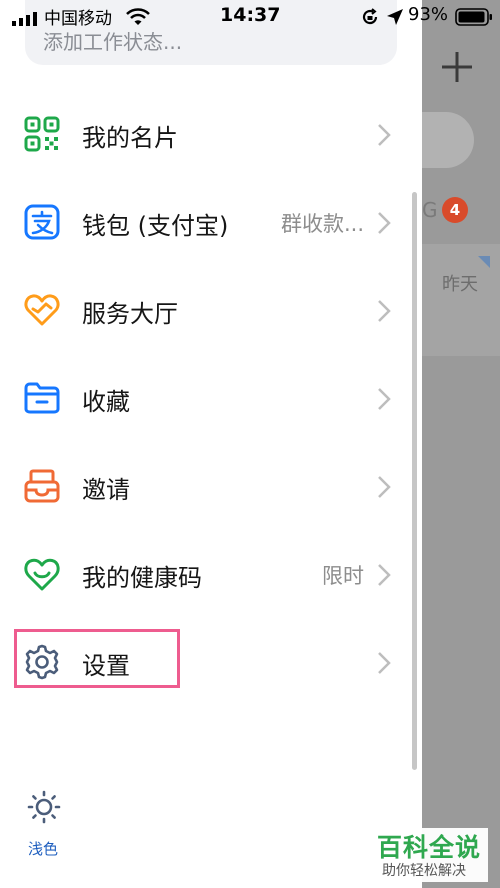 The width and height of the screenshot is (500, 888). Describe the element at coordinates (211, 486) in the screenshot. I see `menu-item-invite: 邀请` at that location.